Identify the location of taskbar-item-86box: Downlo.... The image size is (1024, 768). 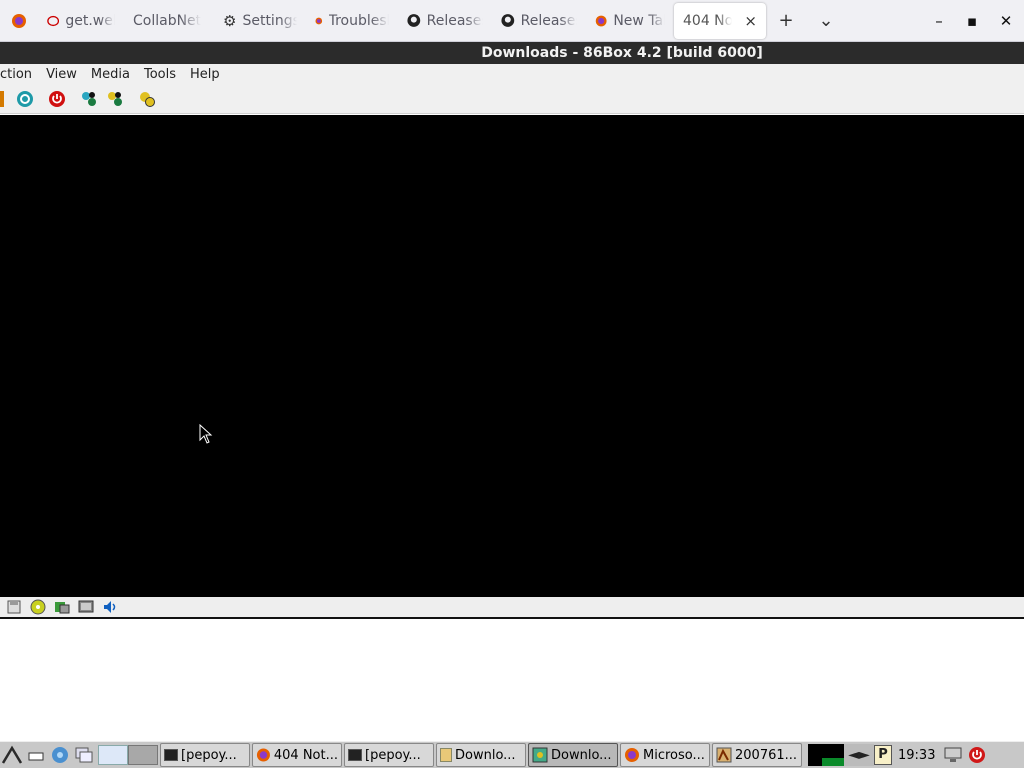
(573, 755).